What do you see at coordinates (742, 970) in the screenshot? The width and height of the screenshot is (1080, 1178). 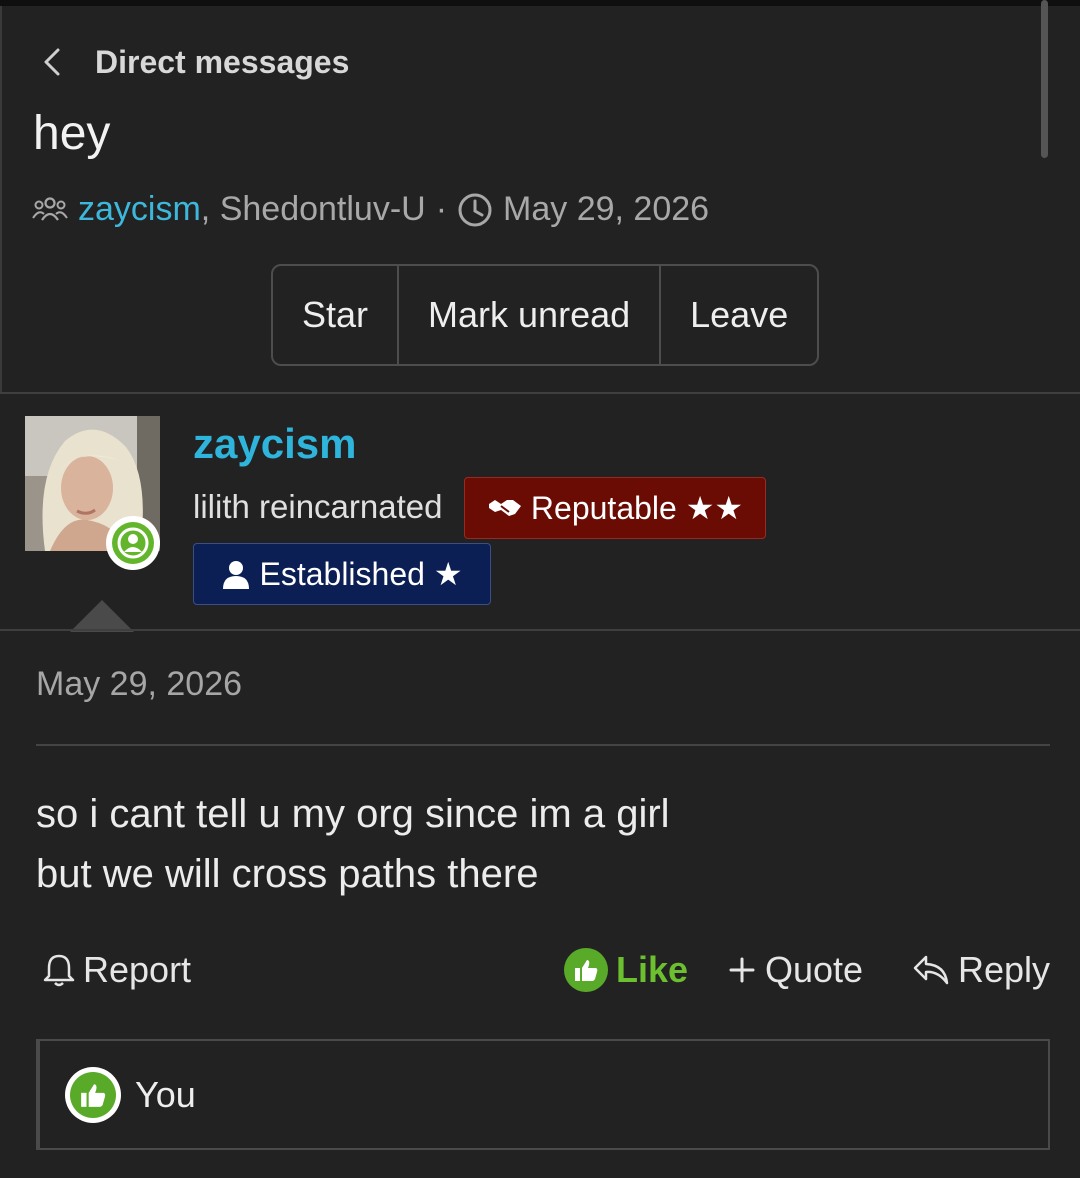 I see `plus-icon` at bounding box center [742, 970].